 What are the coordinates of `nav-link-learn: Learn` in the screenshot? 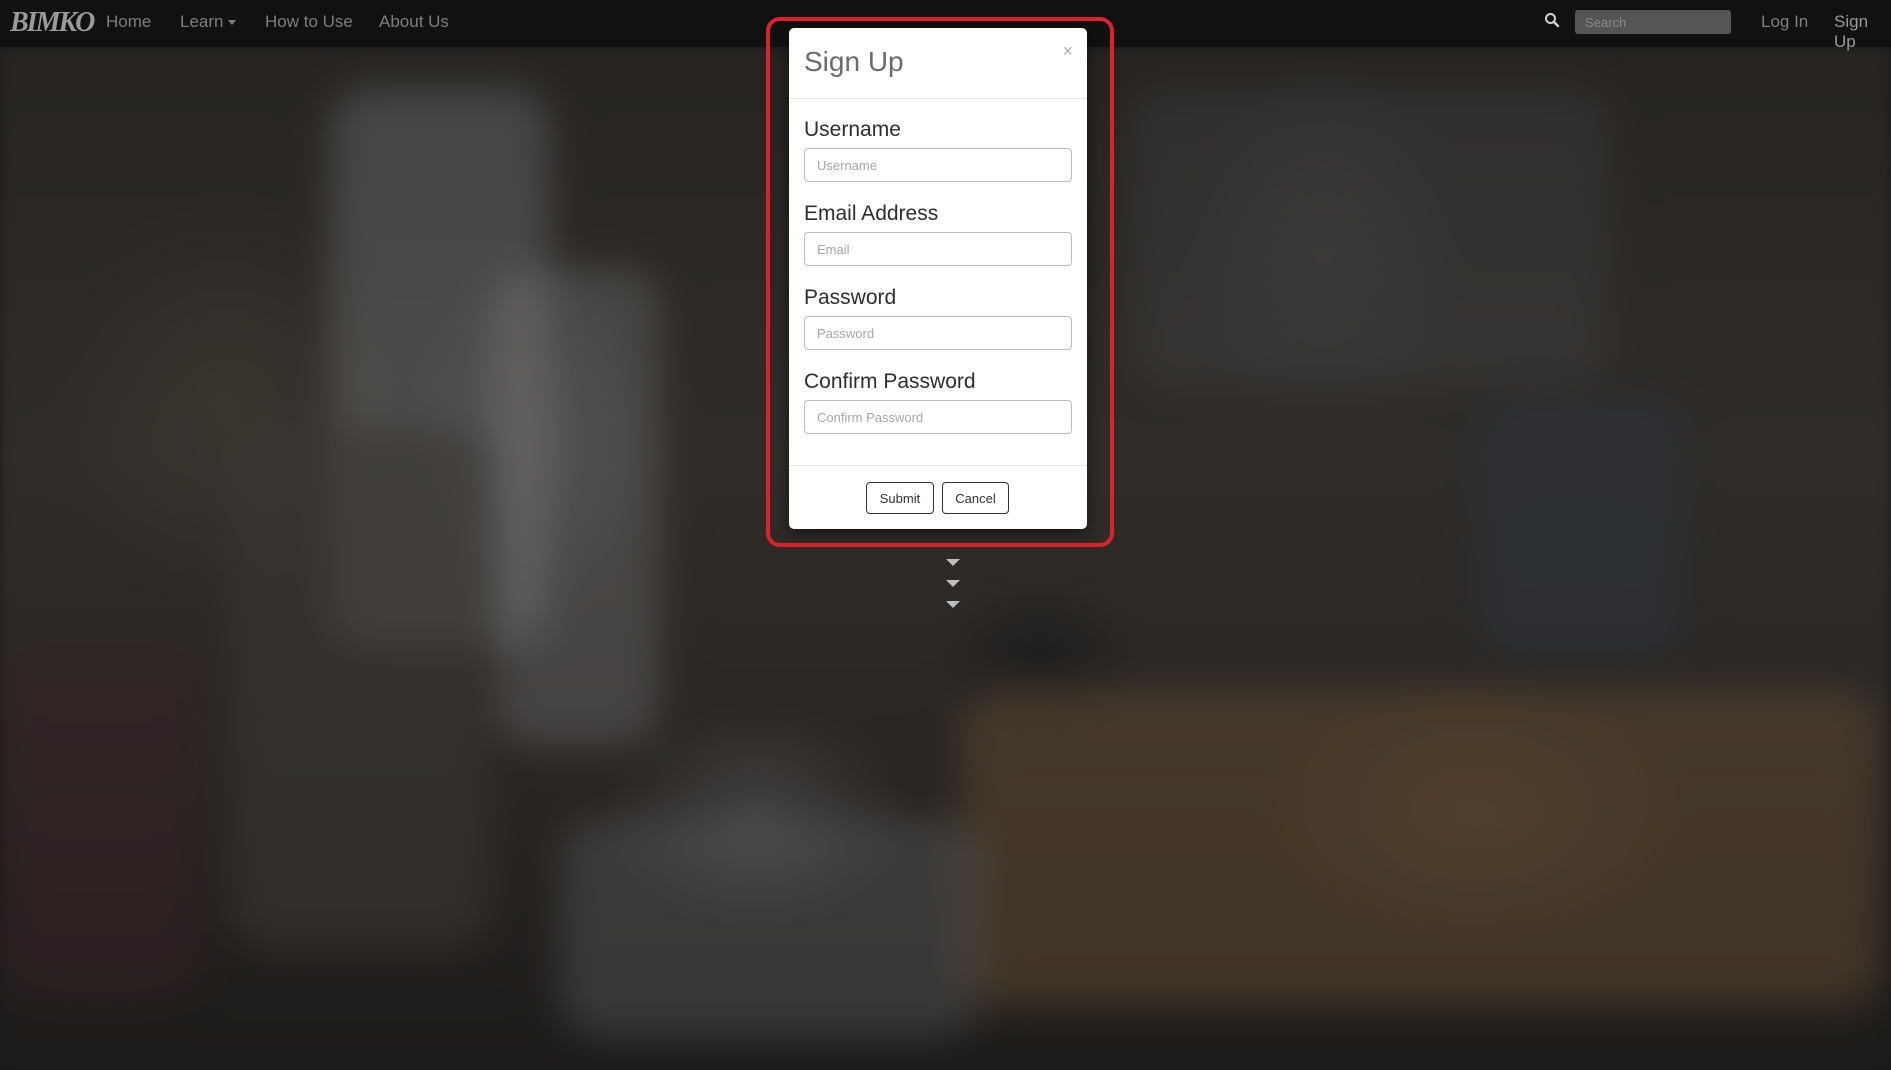 It's located at (208, 22).